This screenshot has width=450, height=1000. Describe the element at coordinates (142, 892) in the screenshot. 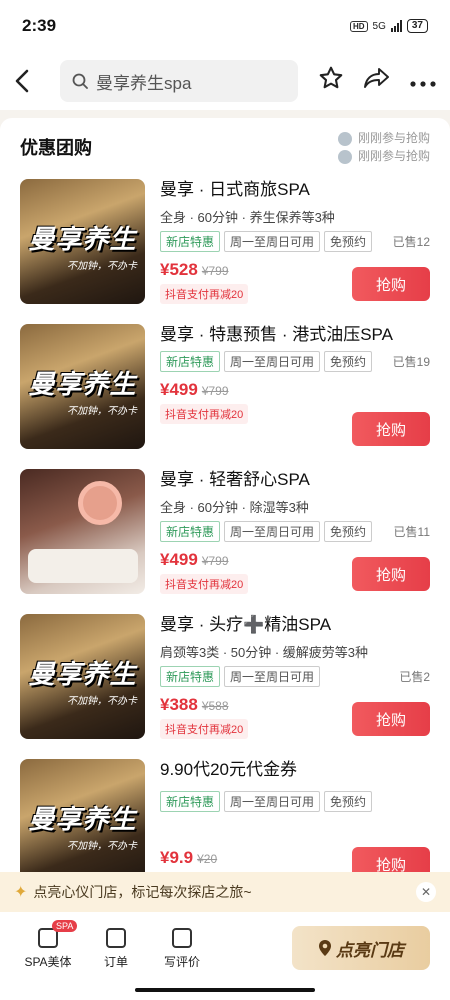

I see `toast-text: 点亮心仪门店，标记每次探店之旅~` at that location.